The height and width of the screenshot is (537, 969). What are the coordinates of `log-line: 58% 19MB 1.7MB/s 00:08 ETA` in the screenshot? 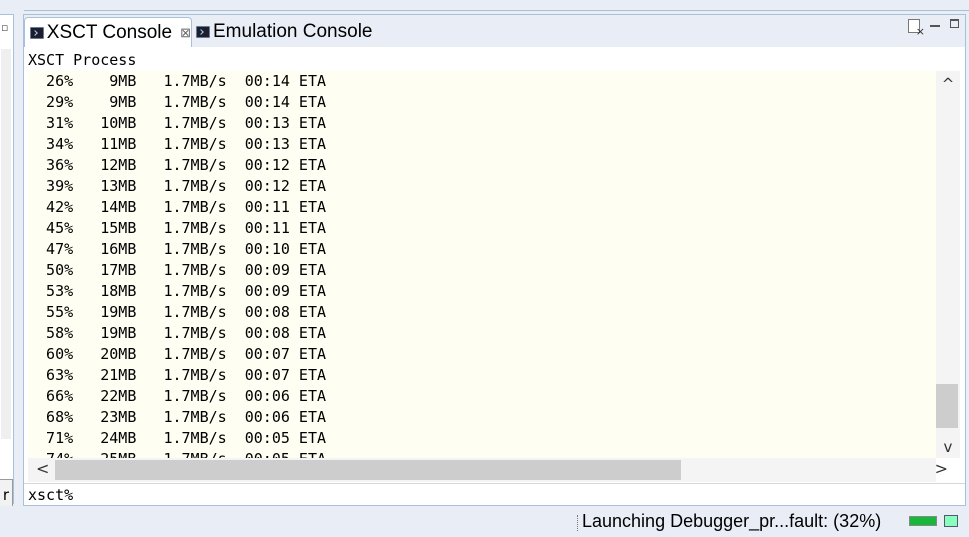 It's located at (177, 333).